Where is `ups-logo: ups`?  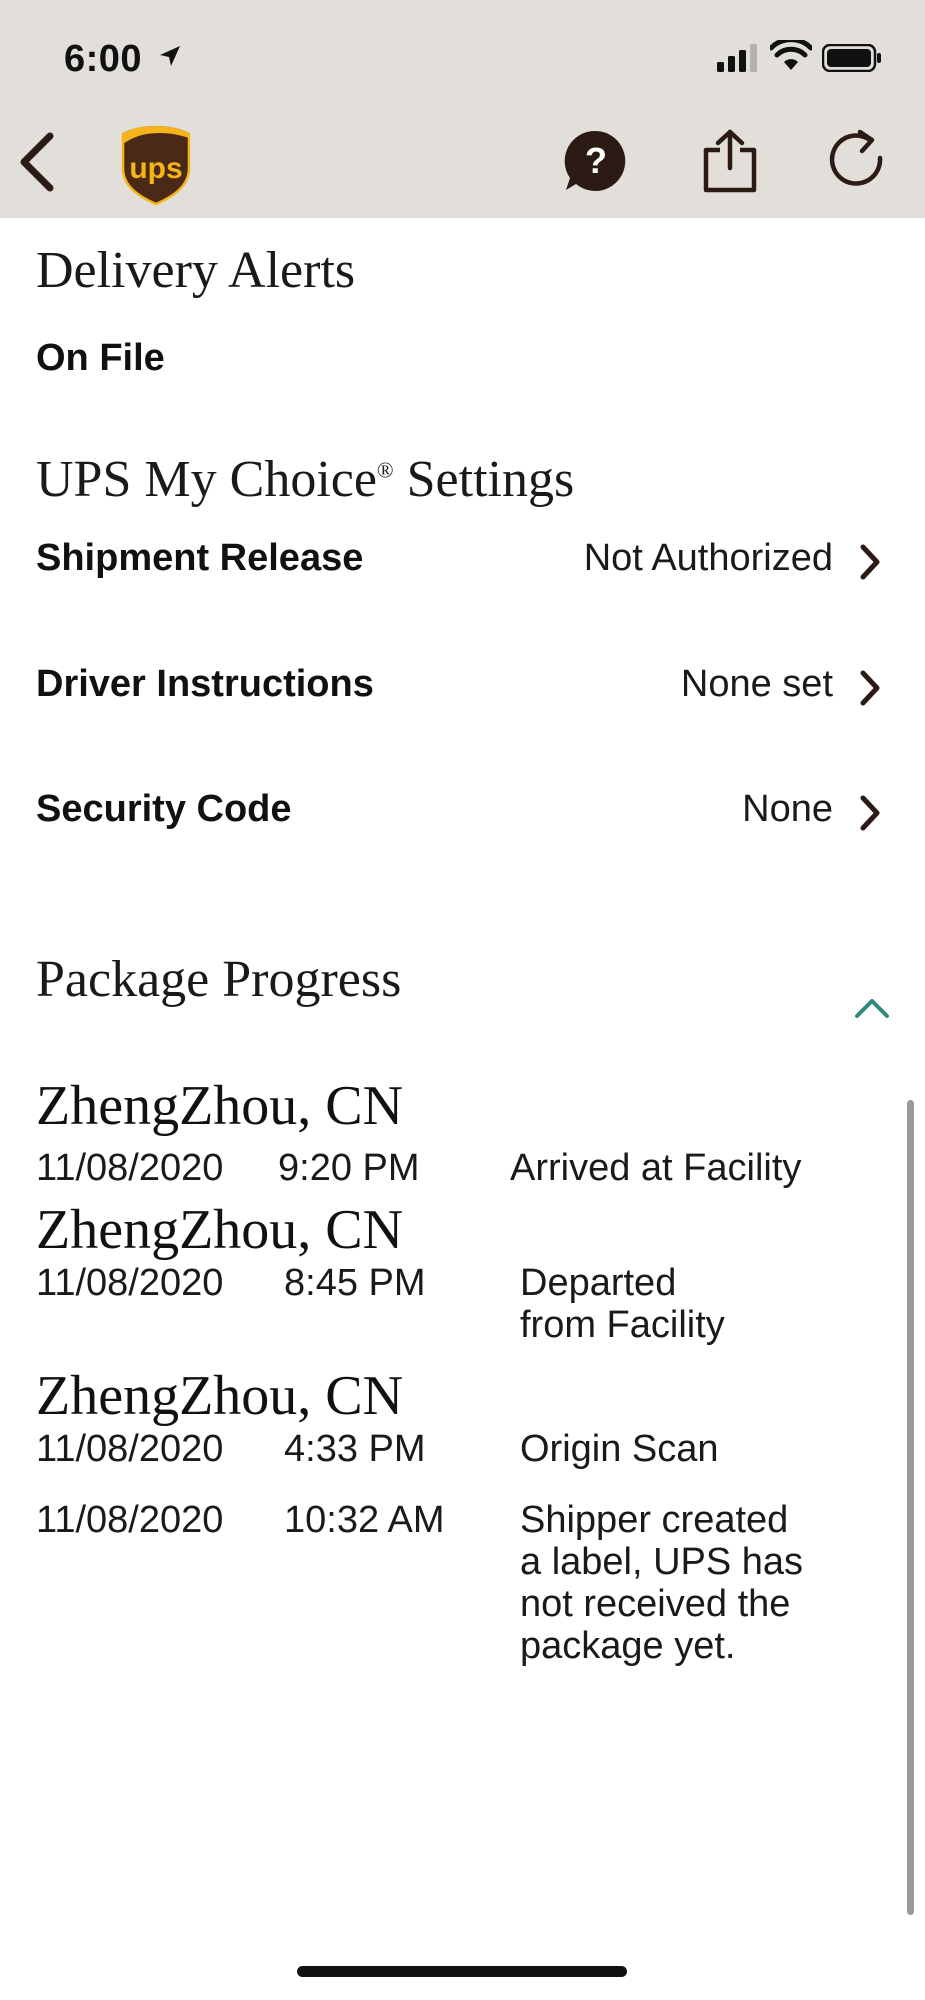
ups-logo: ups is located at coordinates (156, 166).